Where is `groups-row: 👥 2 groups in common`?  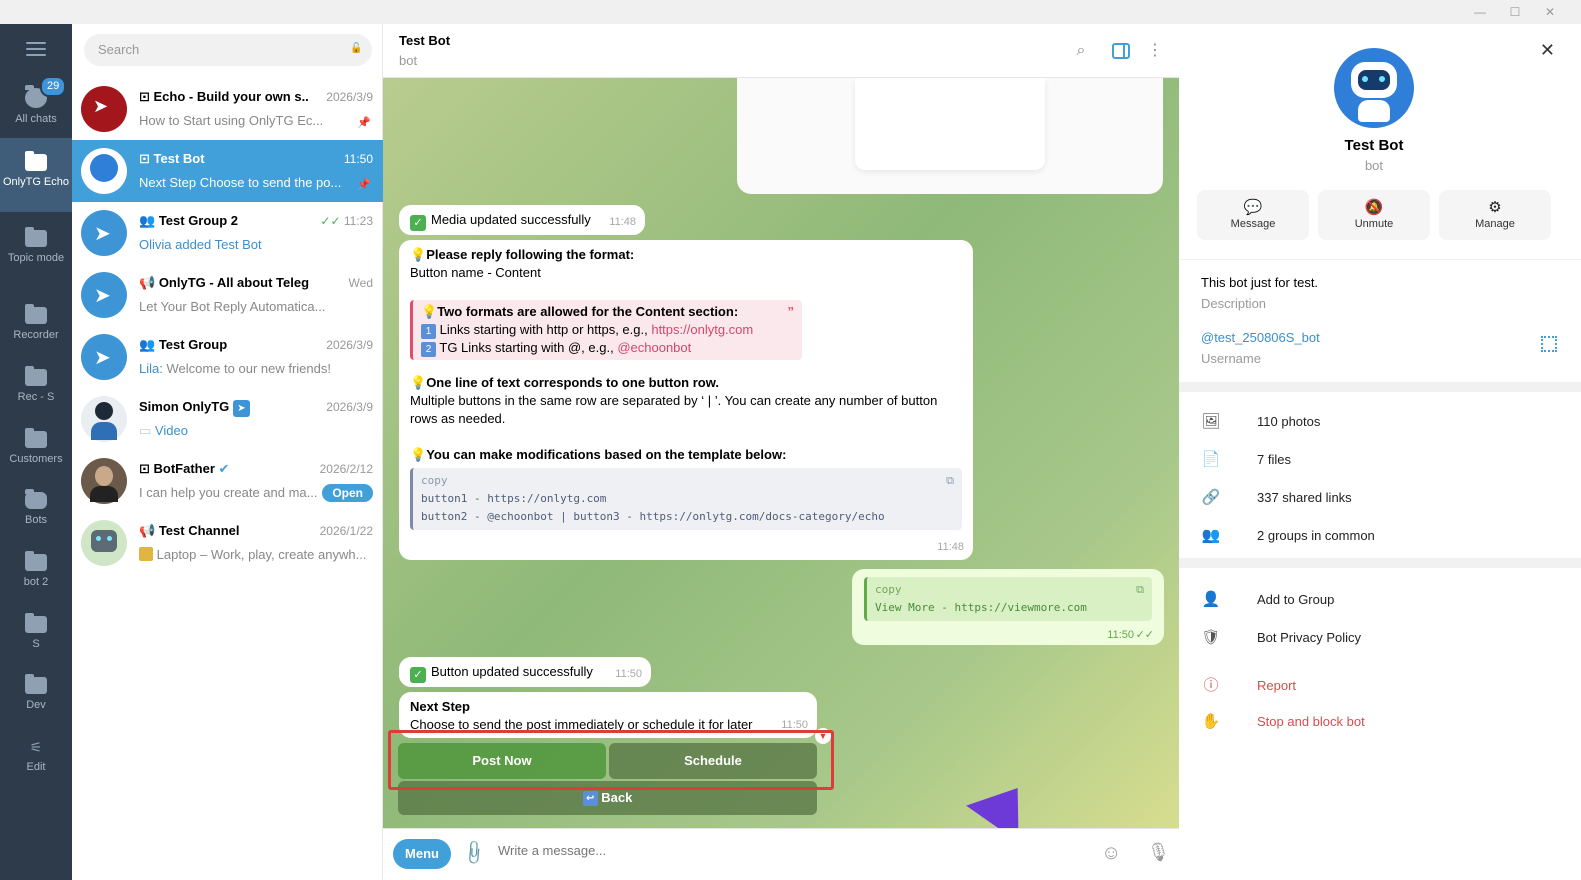
groups-row: 👥 2 groups in common is located at coordinates (1288, 535).